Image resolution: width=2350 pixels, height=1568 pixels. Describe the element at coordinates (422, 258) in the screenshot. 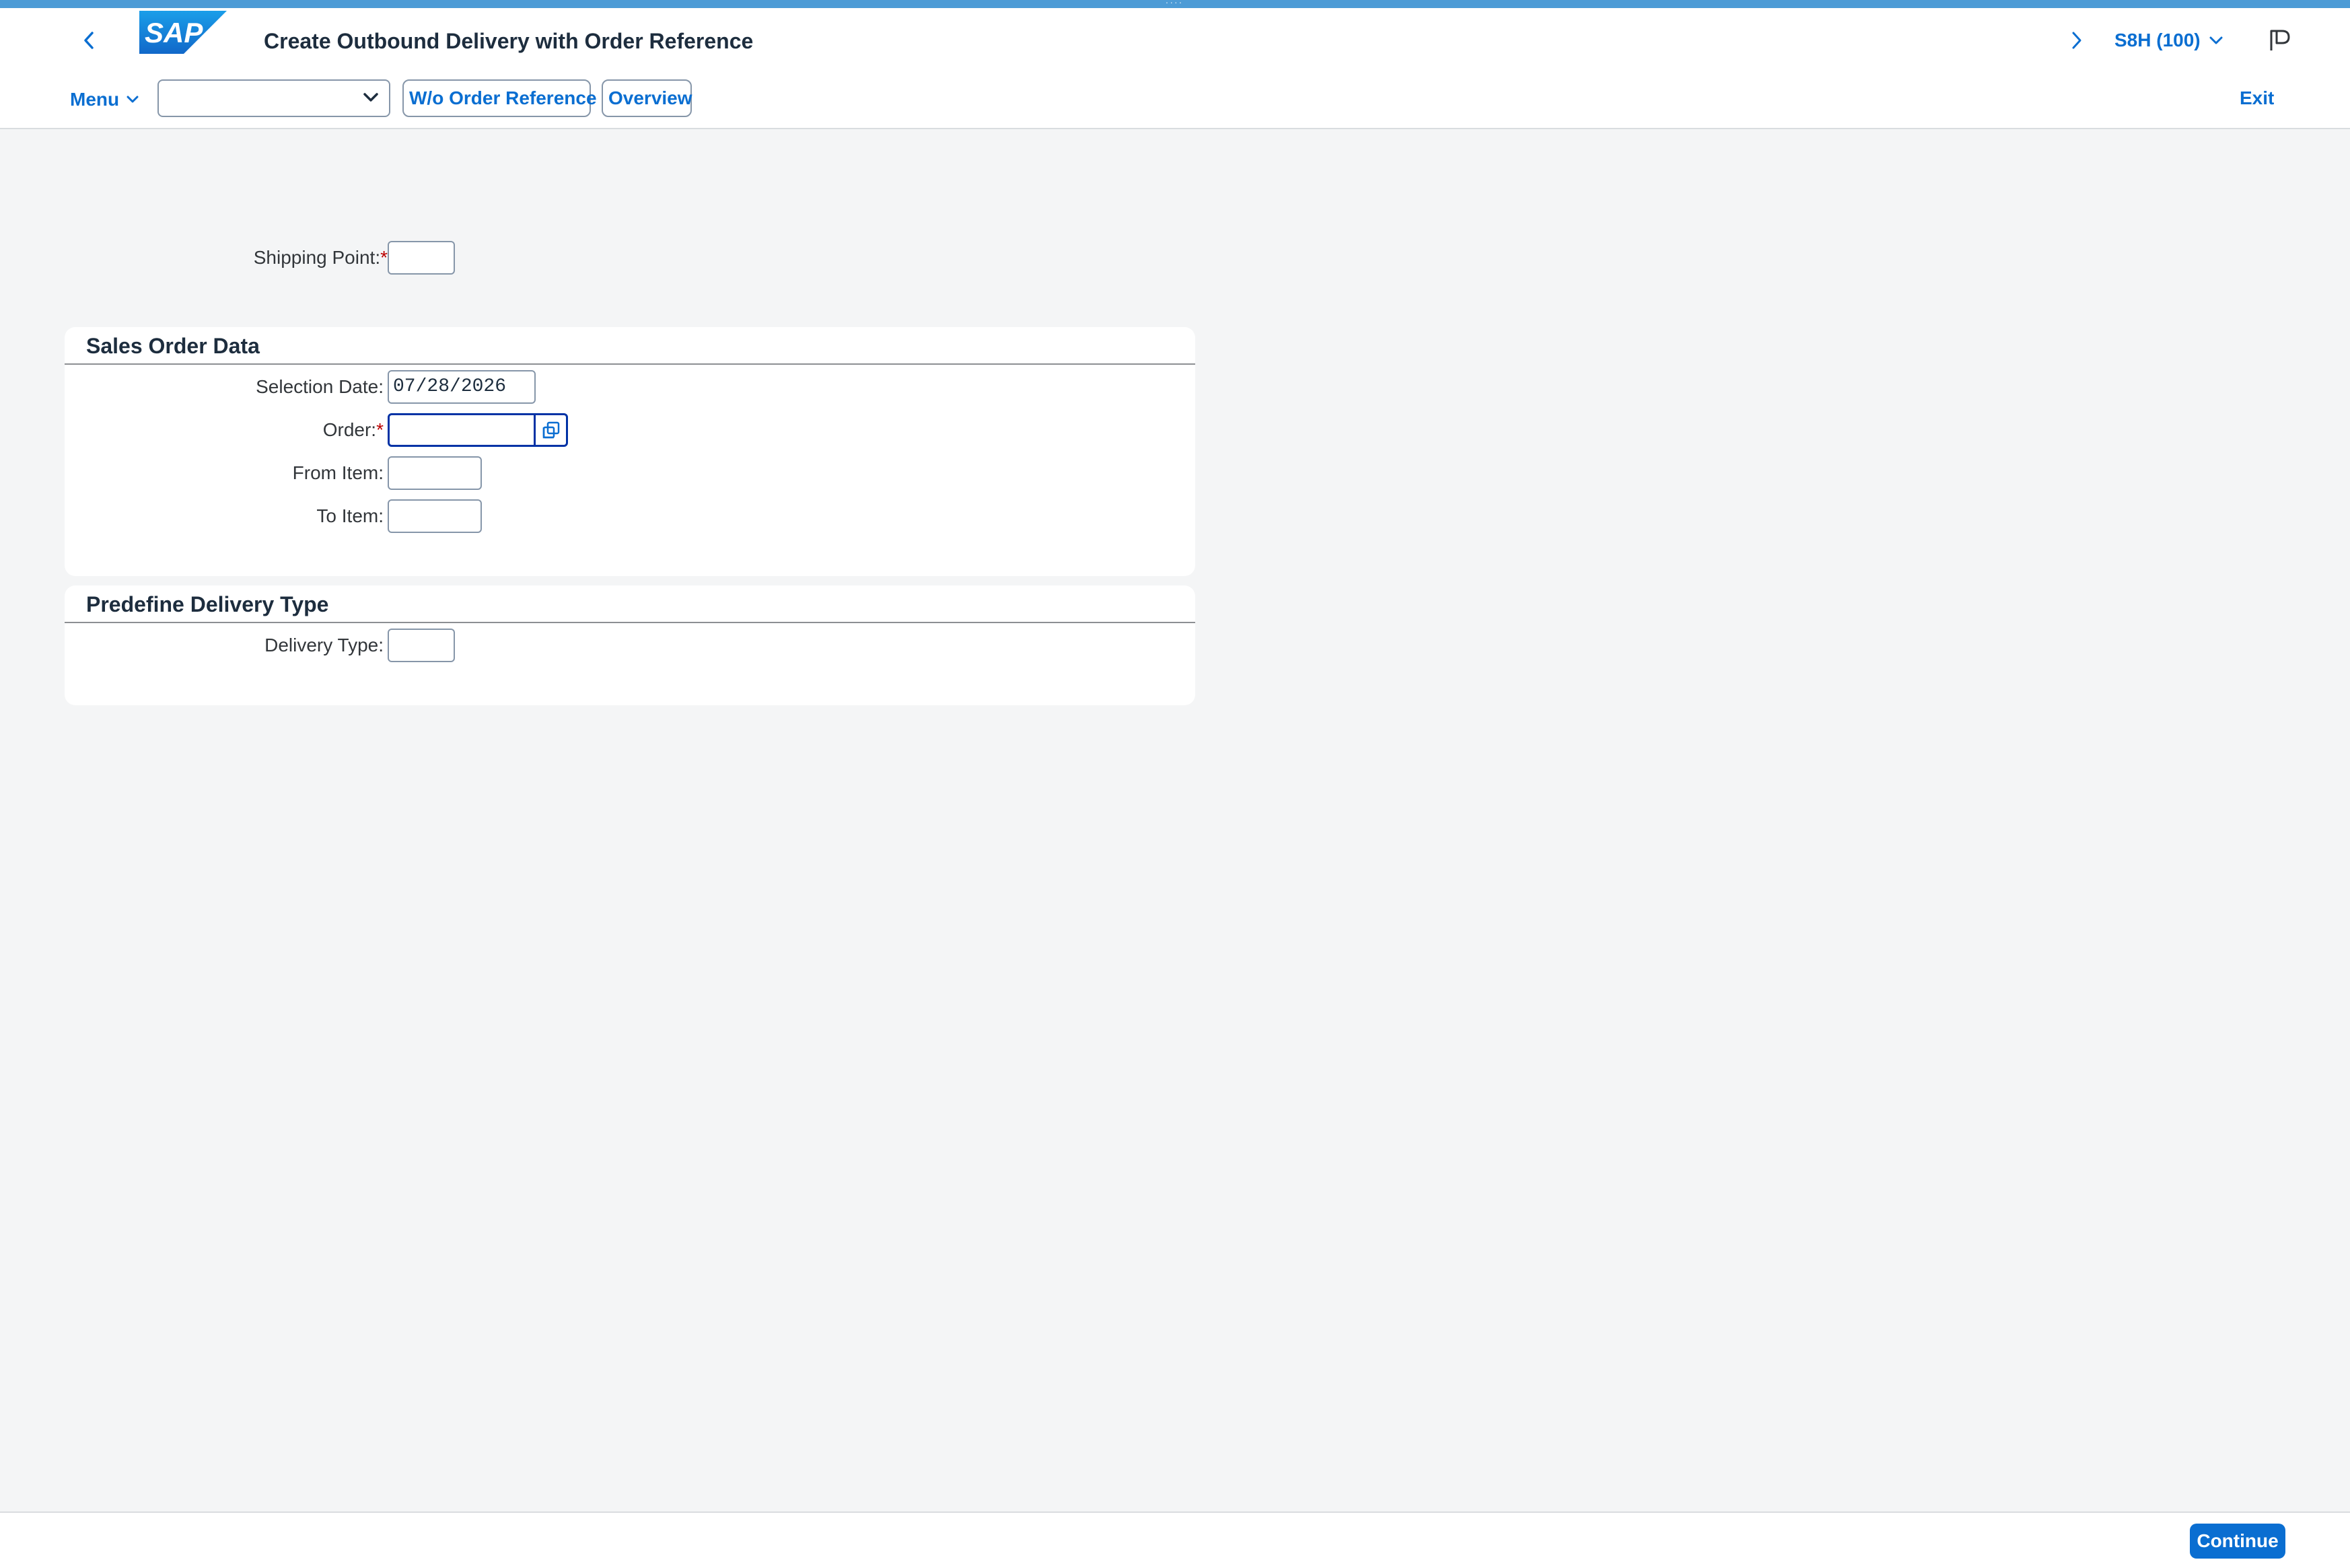

I see `shipping-point-input` at that location.